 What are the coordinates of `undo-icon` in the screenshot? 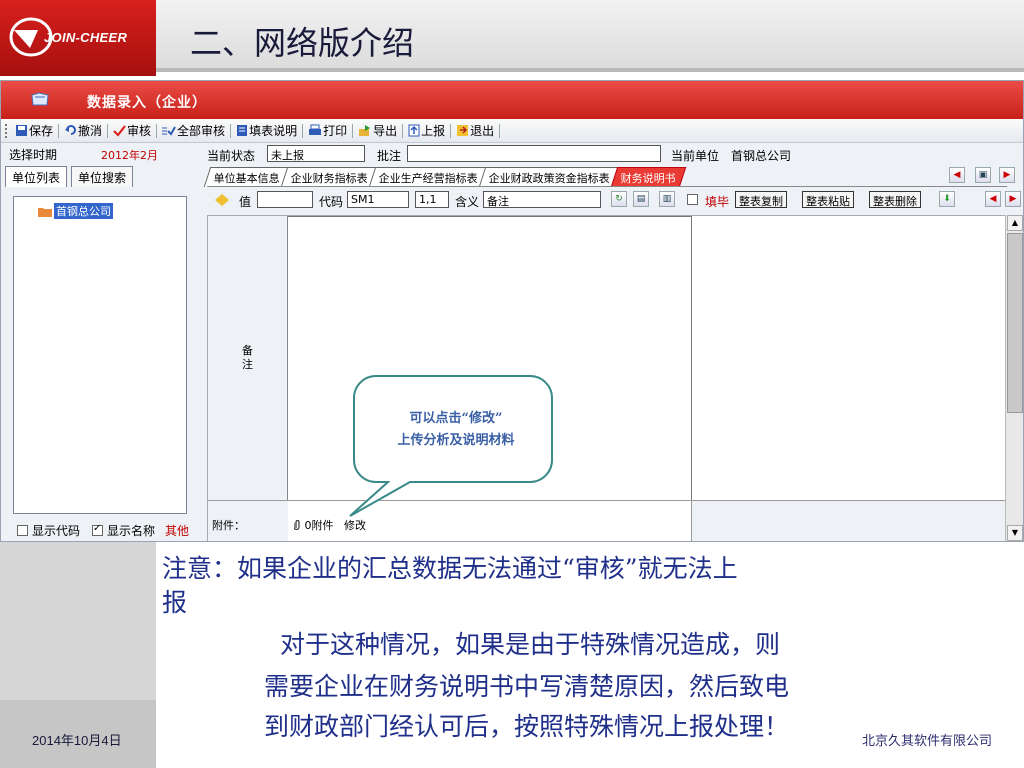 It's located at (70, 130).